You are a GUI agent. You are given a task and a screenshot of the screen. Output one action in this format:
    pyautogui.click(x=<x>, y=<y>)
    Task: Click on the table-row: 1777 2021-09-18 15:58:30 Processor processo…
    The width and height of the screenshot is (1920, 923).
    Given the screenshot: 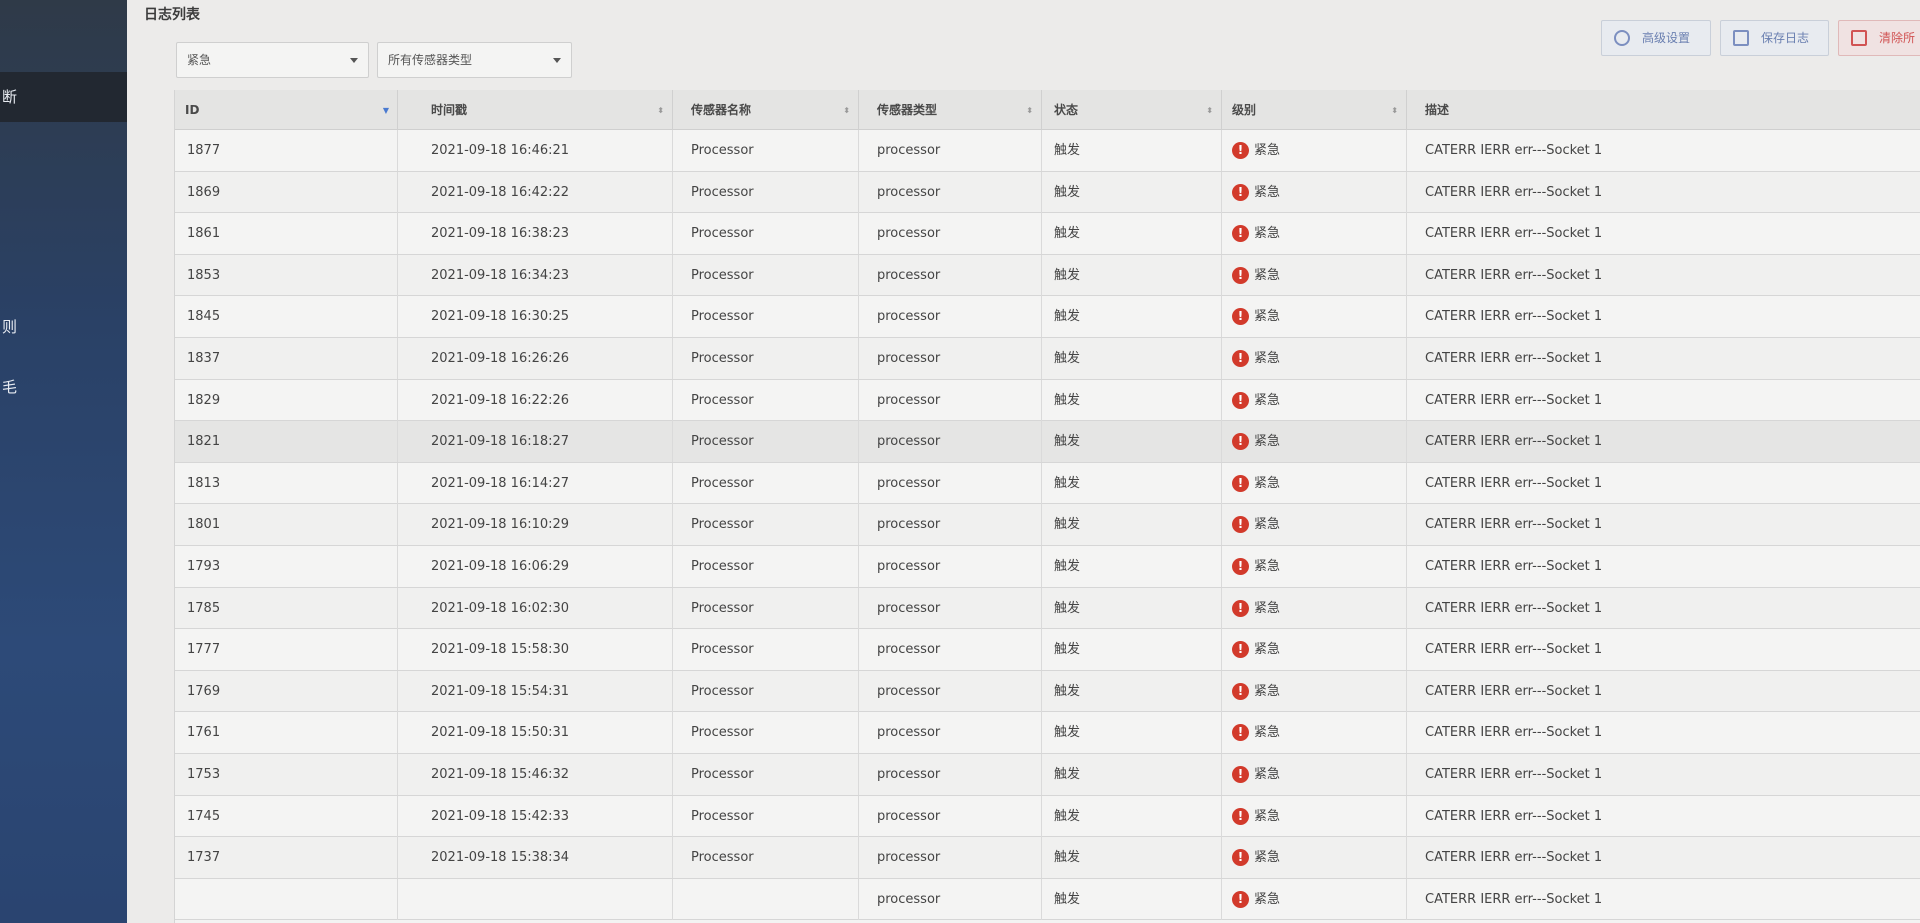 What is the action you would take?
    pyautogui.click(x=1047, y=650)
    